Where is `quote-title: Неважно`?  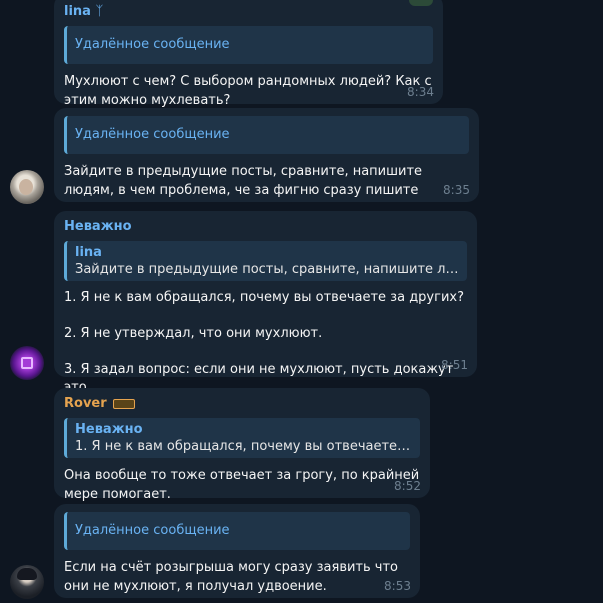
quote-title: Неважно is located at coordinates (109, 429).